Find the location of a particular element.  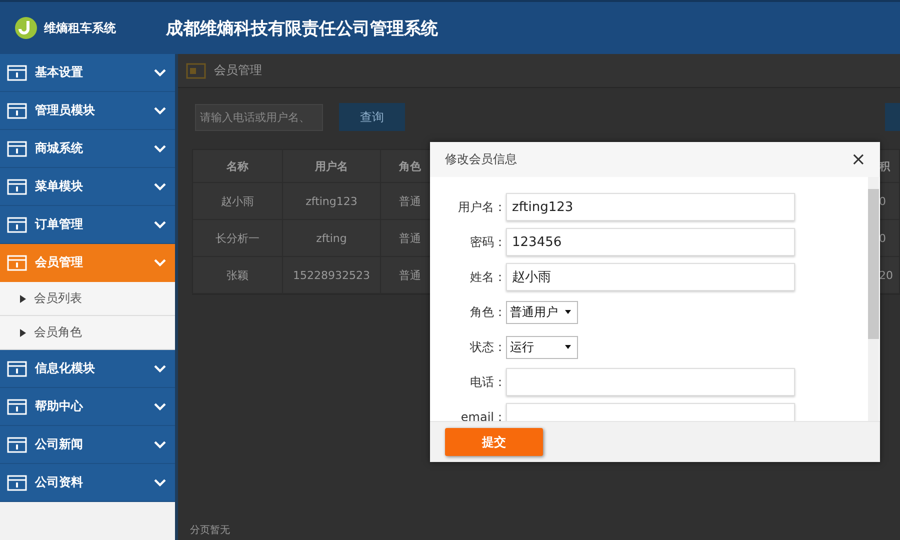

close-button: × is located at coordinates (858, 159).